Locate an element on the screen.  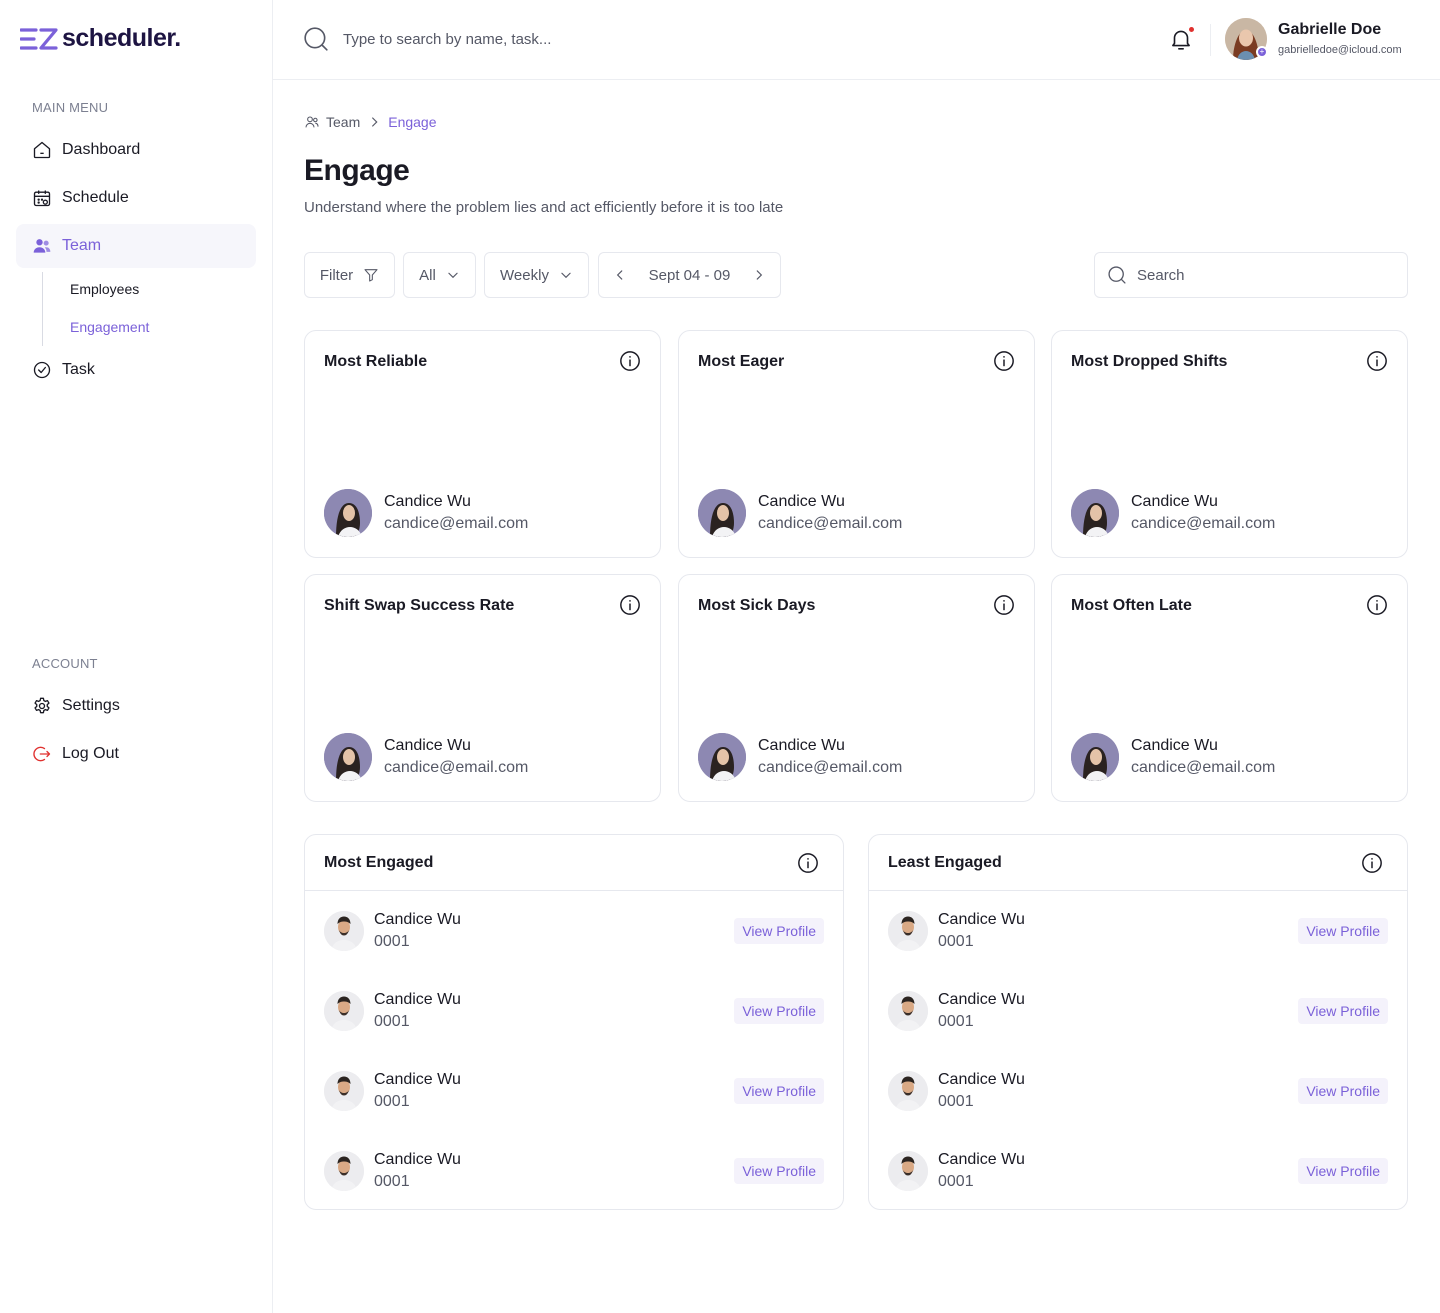
nav-team: Team is located at coordinates (136, 246).